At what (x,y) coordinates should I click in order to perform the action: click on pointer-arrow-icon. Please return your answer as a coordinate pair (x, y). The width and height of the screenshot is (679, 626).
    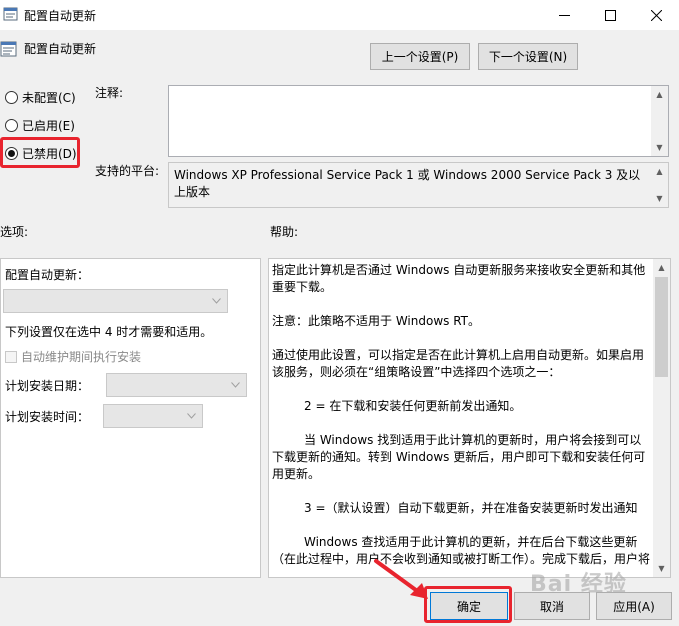
    Looking at the image, I should click on (401, 579).